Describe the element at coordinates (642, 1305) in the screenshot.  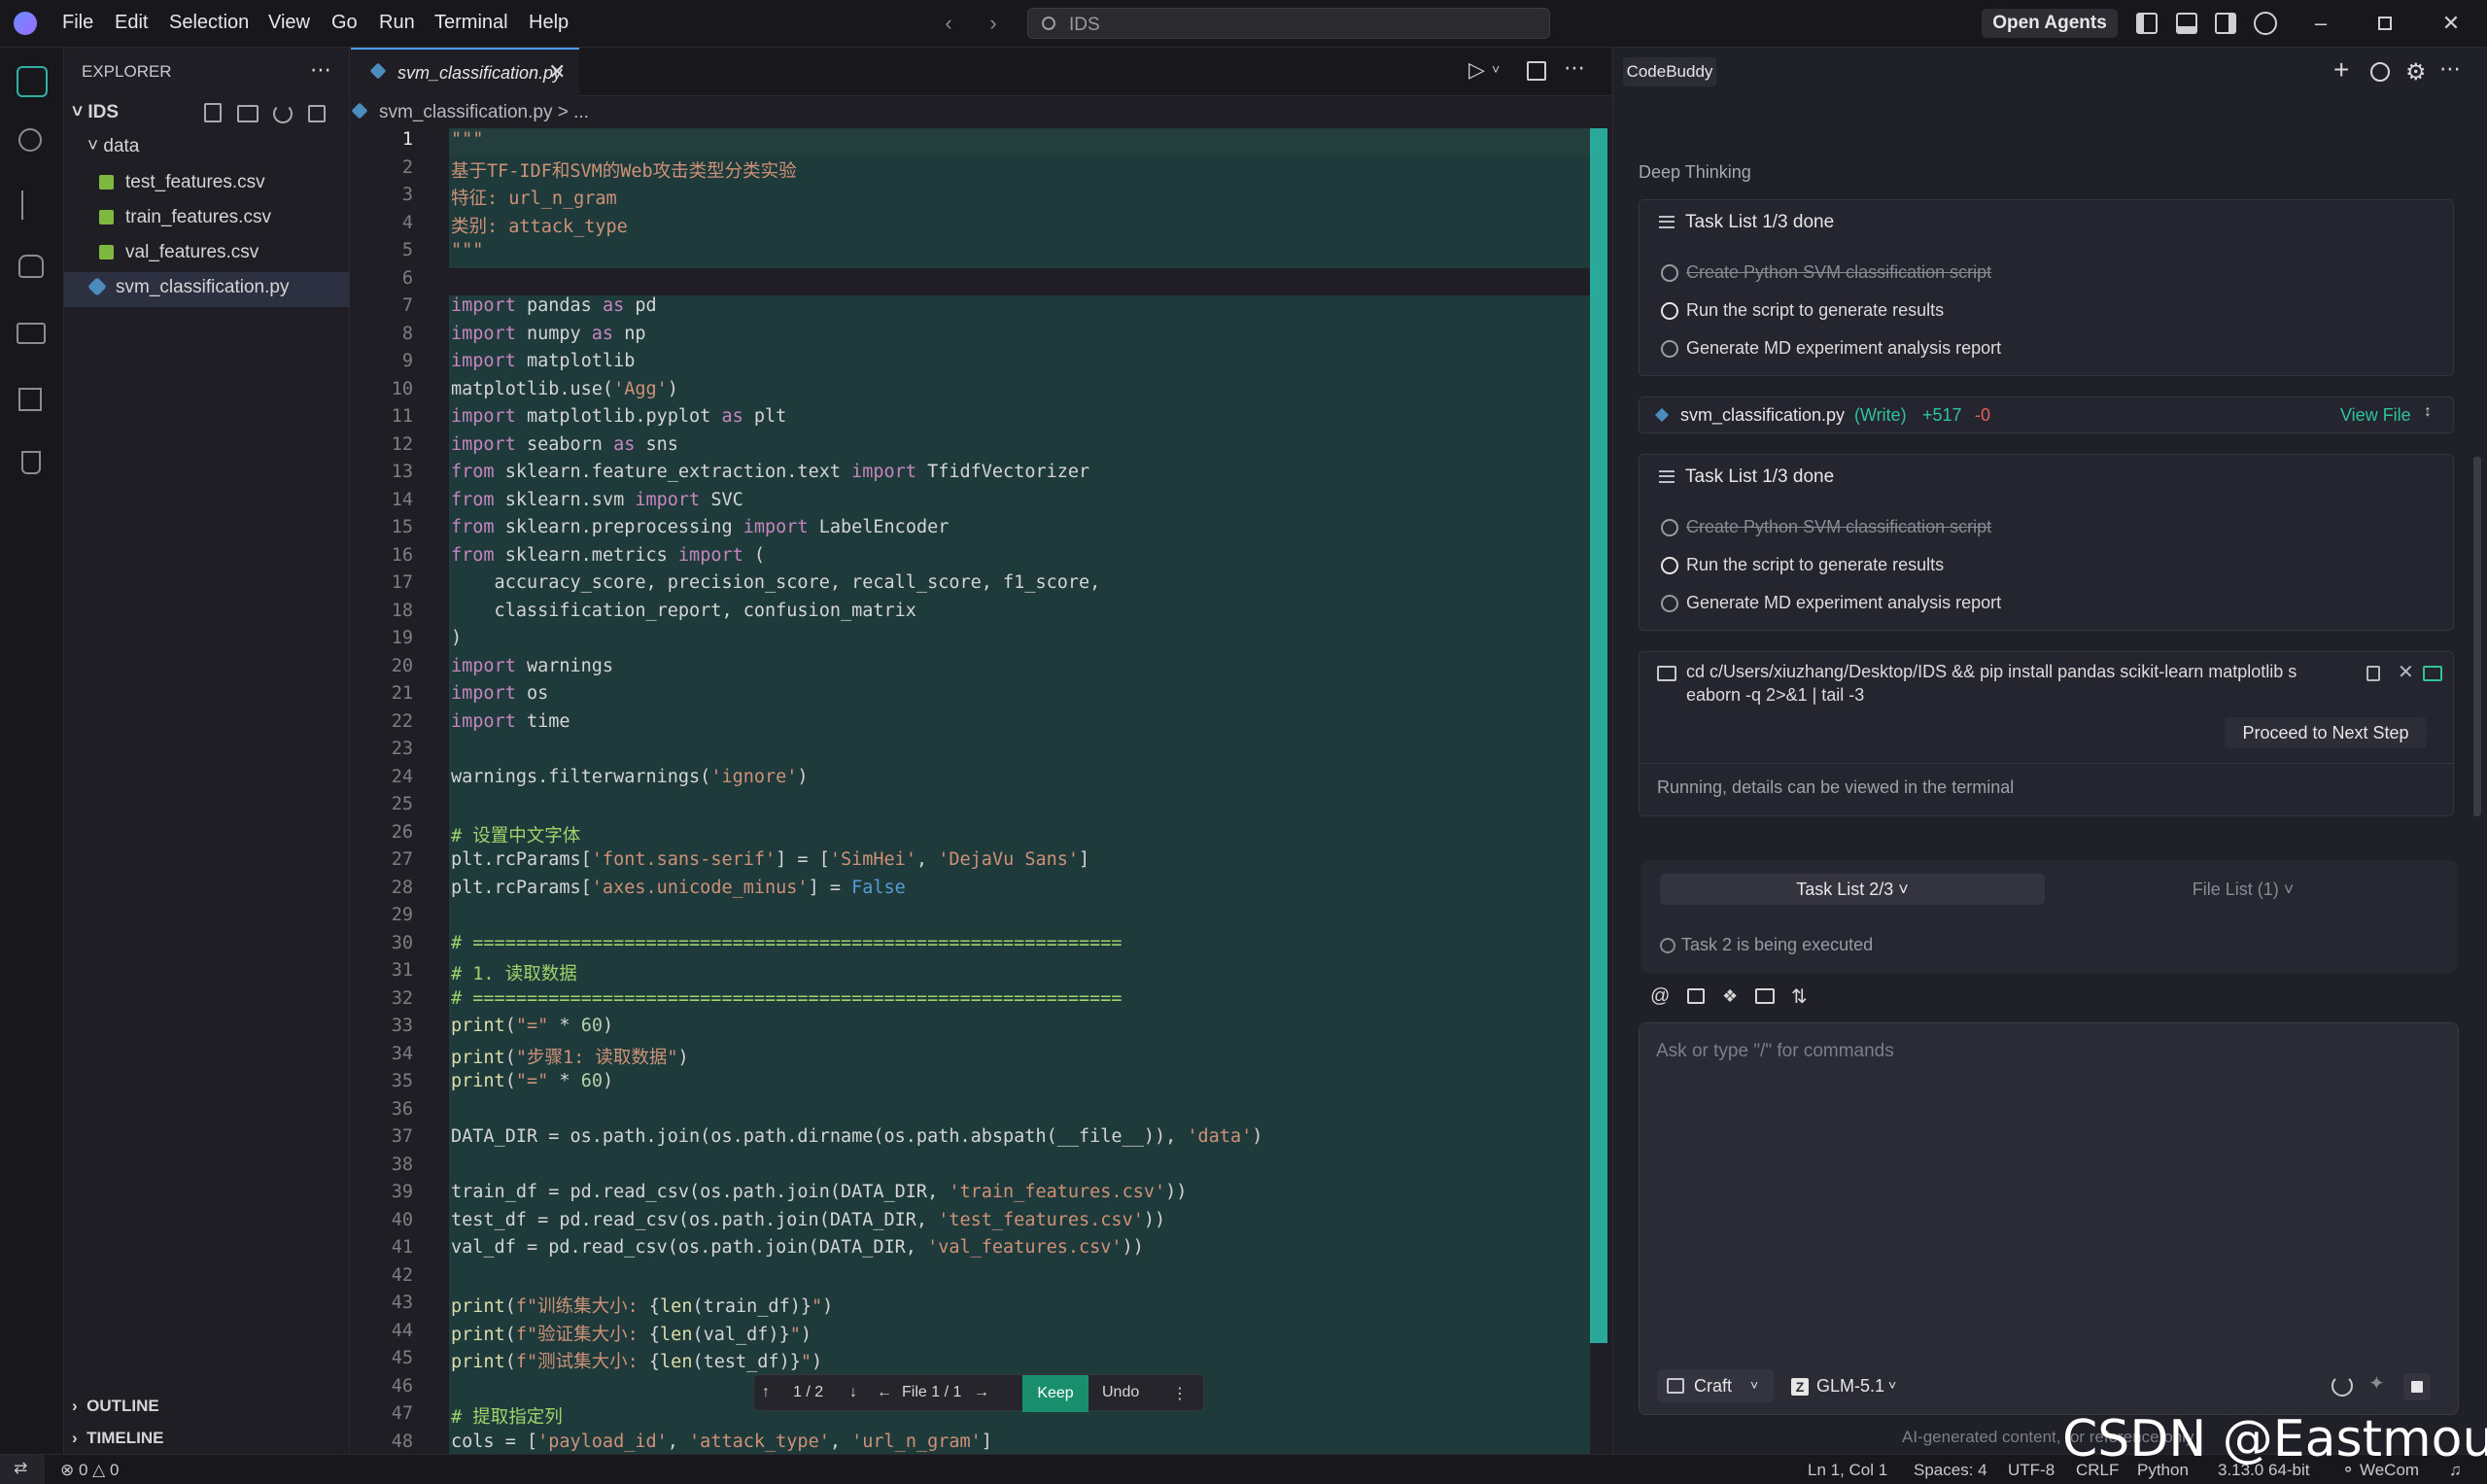
I see `code-line: print(f"训练集大小: {len(train_df)}")` at that location.